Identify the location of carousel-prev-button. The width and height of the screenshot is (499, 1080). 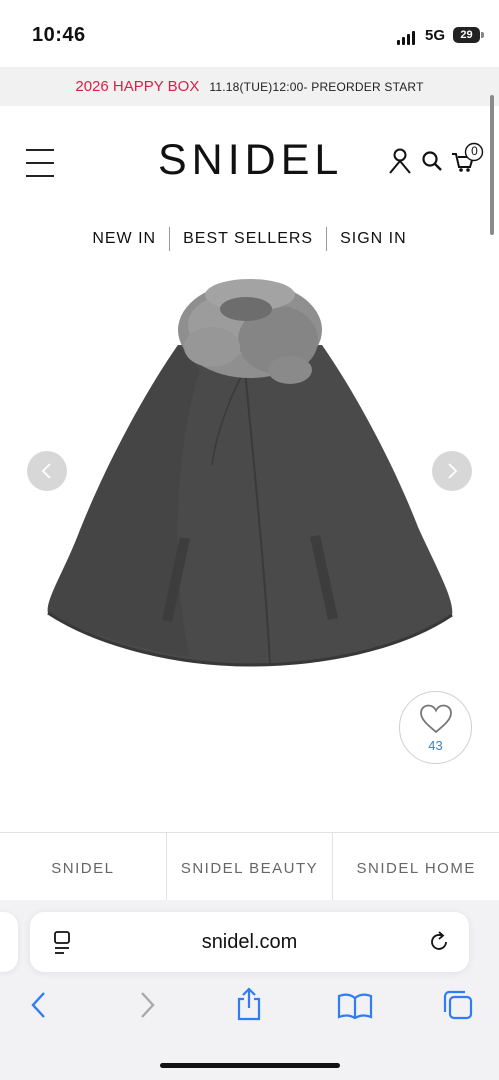
(47, 471).